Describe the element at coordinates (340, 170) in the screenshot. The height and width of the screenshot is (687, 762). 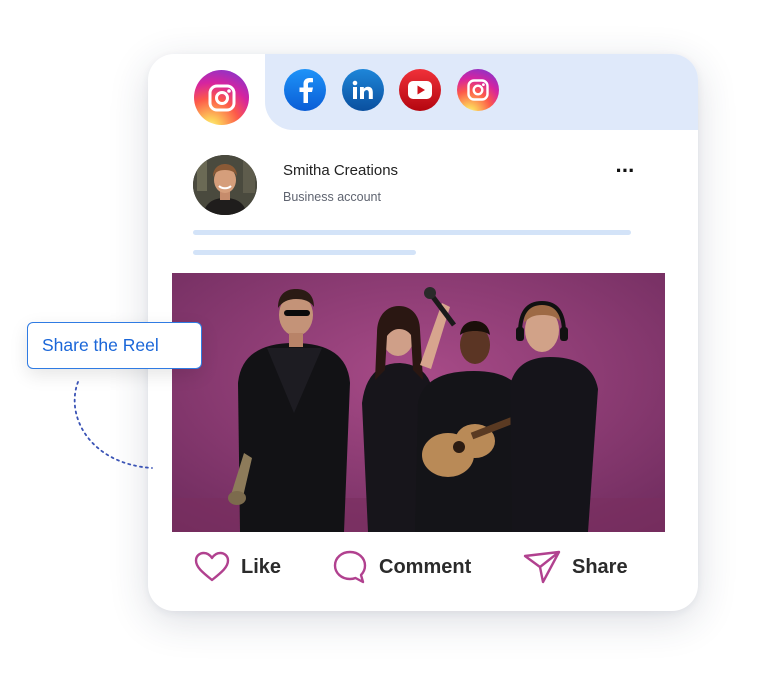
I see `author-name: Smitha Creations` at that location.